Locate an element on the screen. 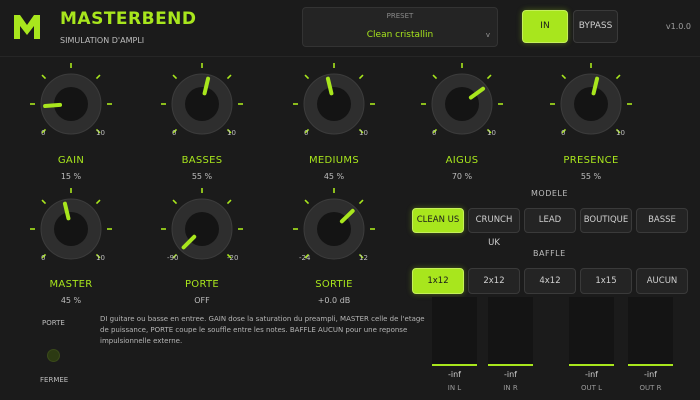 Image resolution: width=700 pixels, height=400 pixels. porte-min-label: -90 is located at coordinates (173, 258).